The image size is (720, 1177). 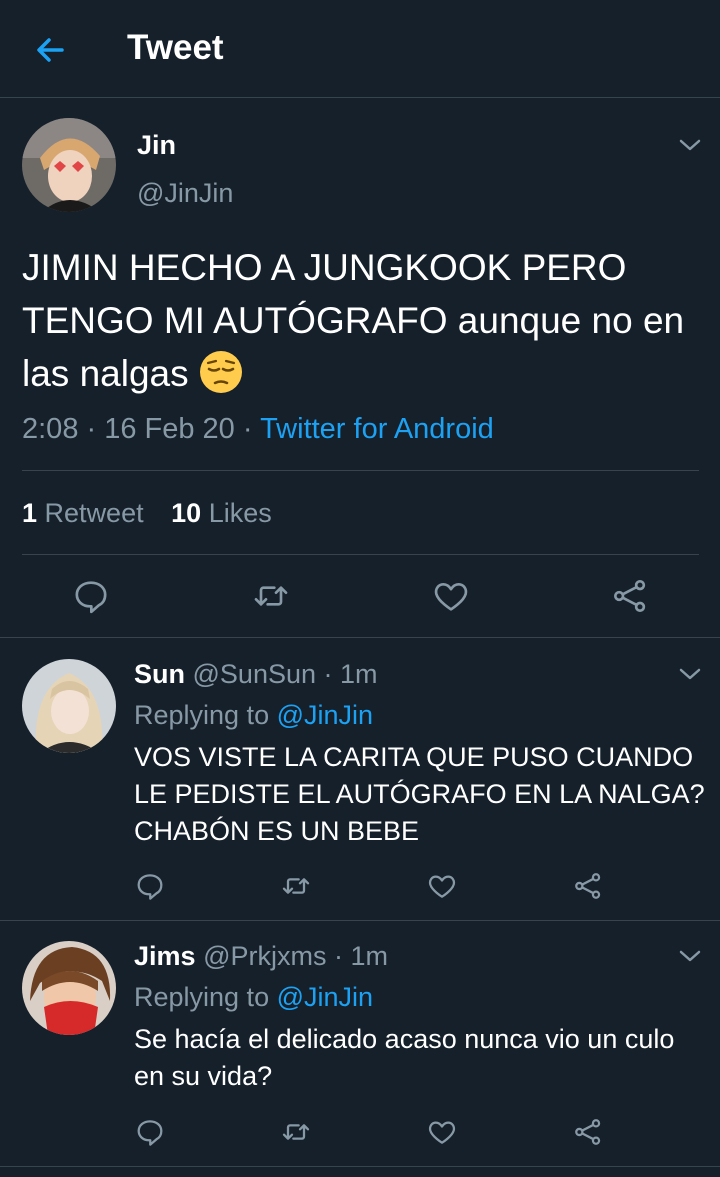 What do you see at coordinates (165, 956) in the screenshot?
I see `reply-author-name: Jims` at bounding box center [165, 956].